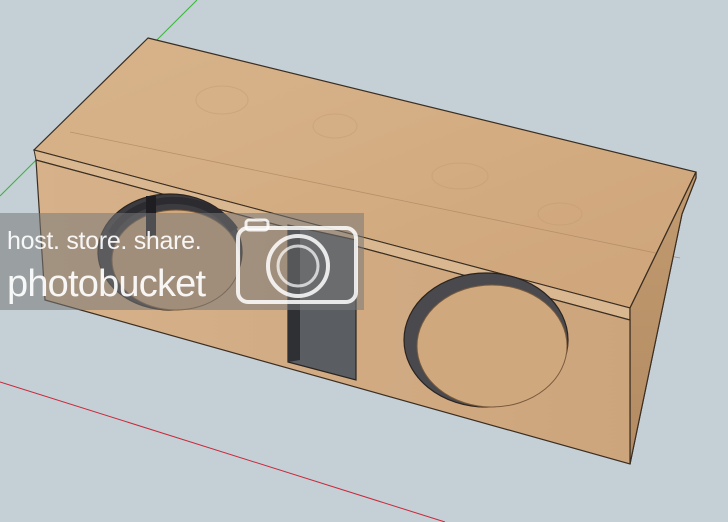 The image size is (728, 522). Describe the element at coordinates (104, 241) in the screenshot. I see `watermark-tagline: host. store. share.` at that location.